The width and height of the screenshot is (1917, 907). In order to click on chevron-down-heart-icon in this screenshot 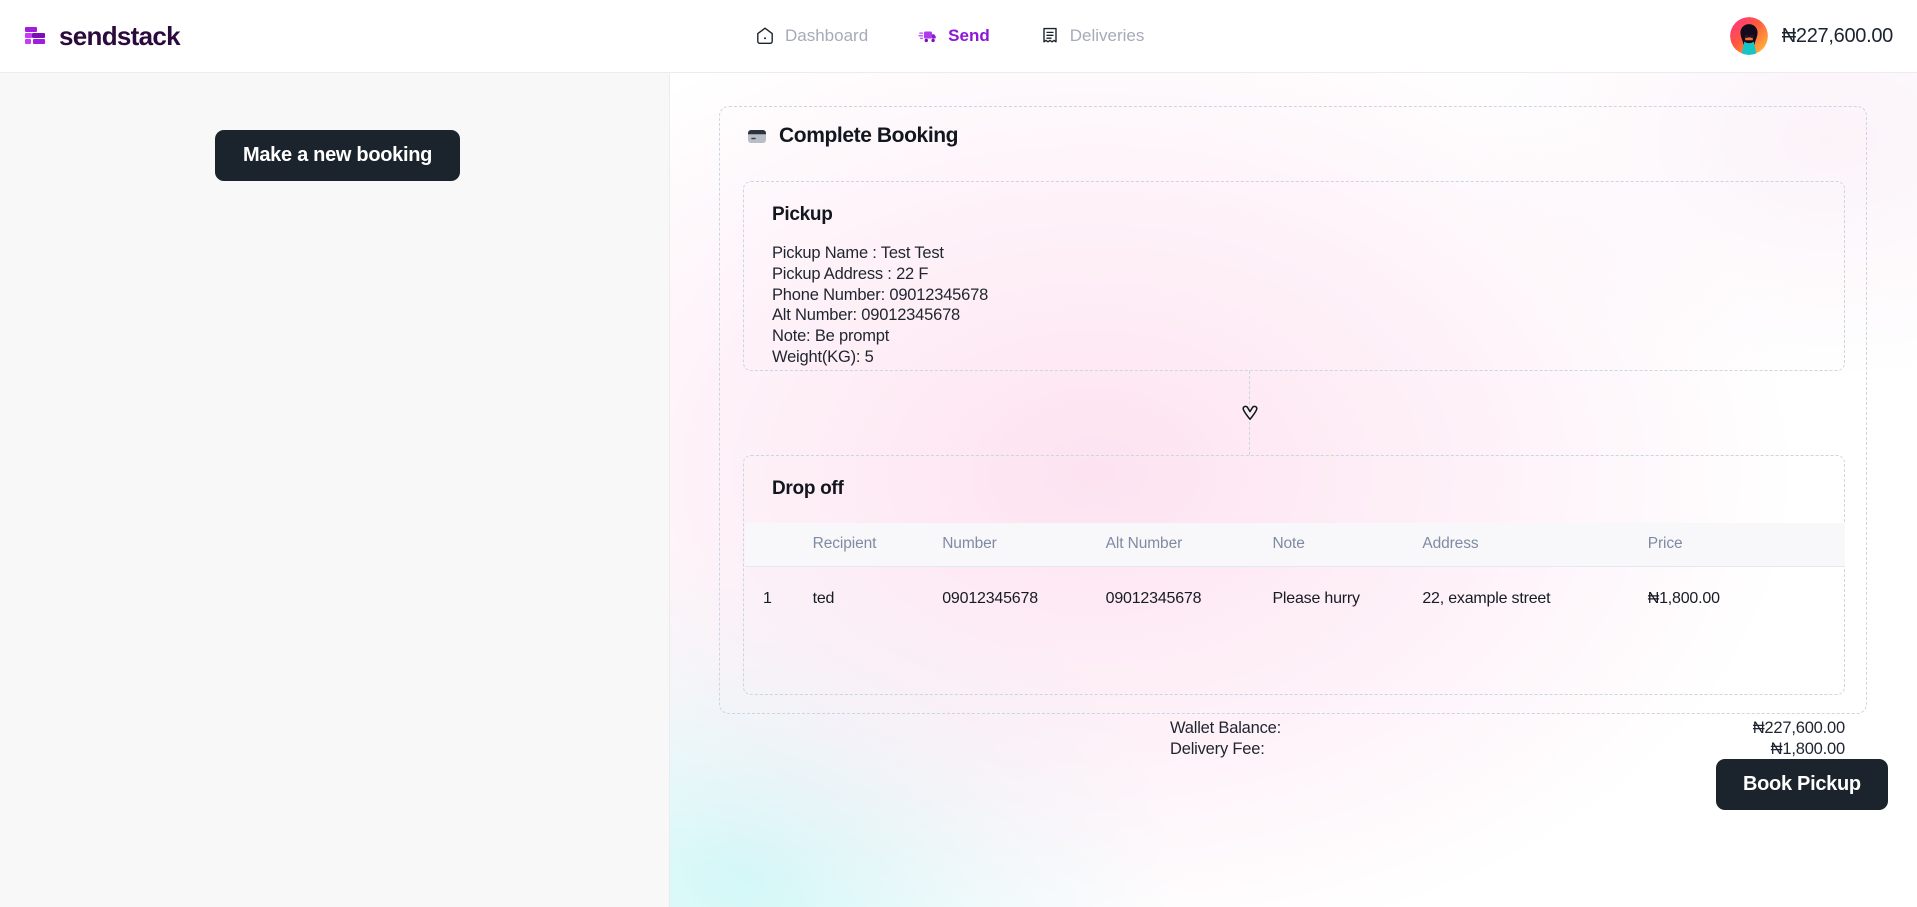, I will do `click(1250, 412)`.